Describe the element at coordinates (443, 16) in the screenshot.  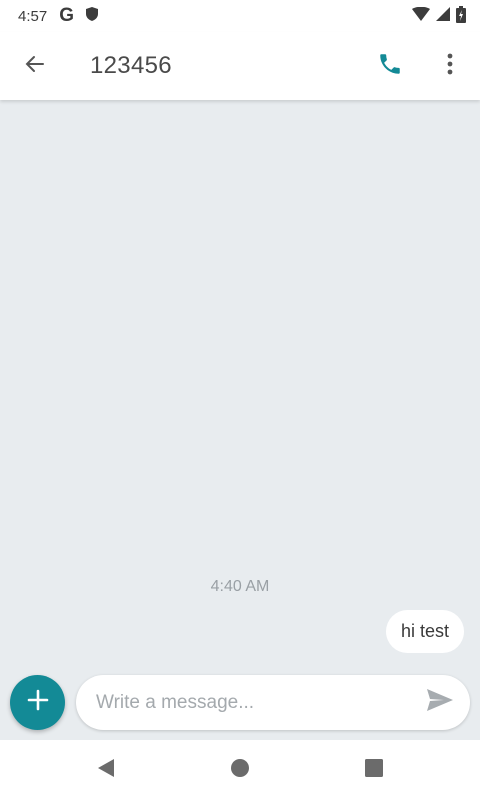
I see `signal-icon` at that location.